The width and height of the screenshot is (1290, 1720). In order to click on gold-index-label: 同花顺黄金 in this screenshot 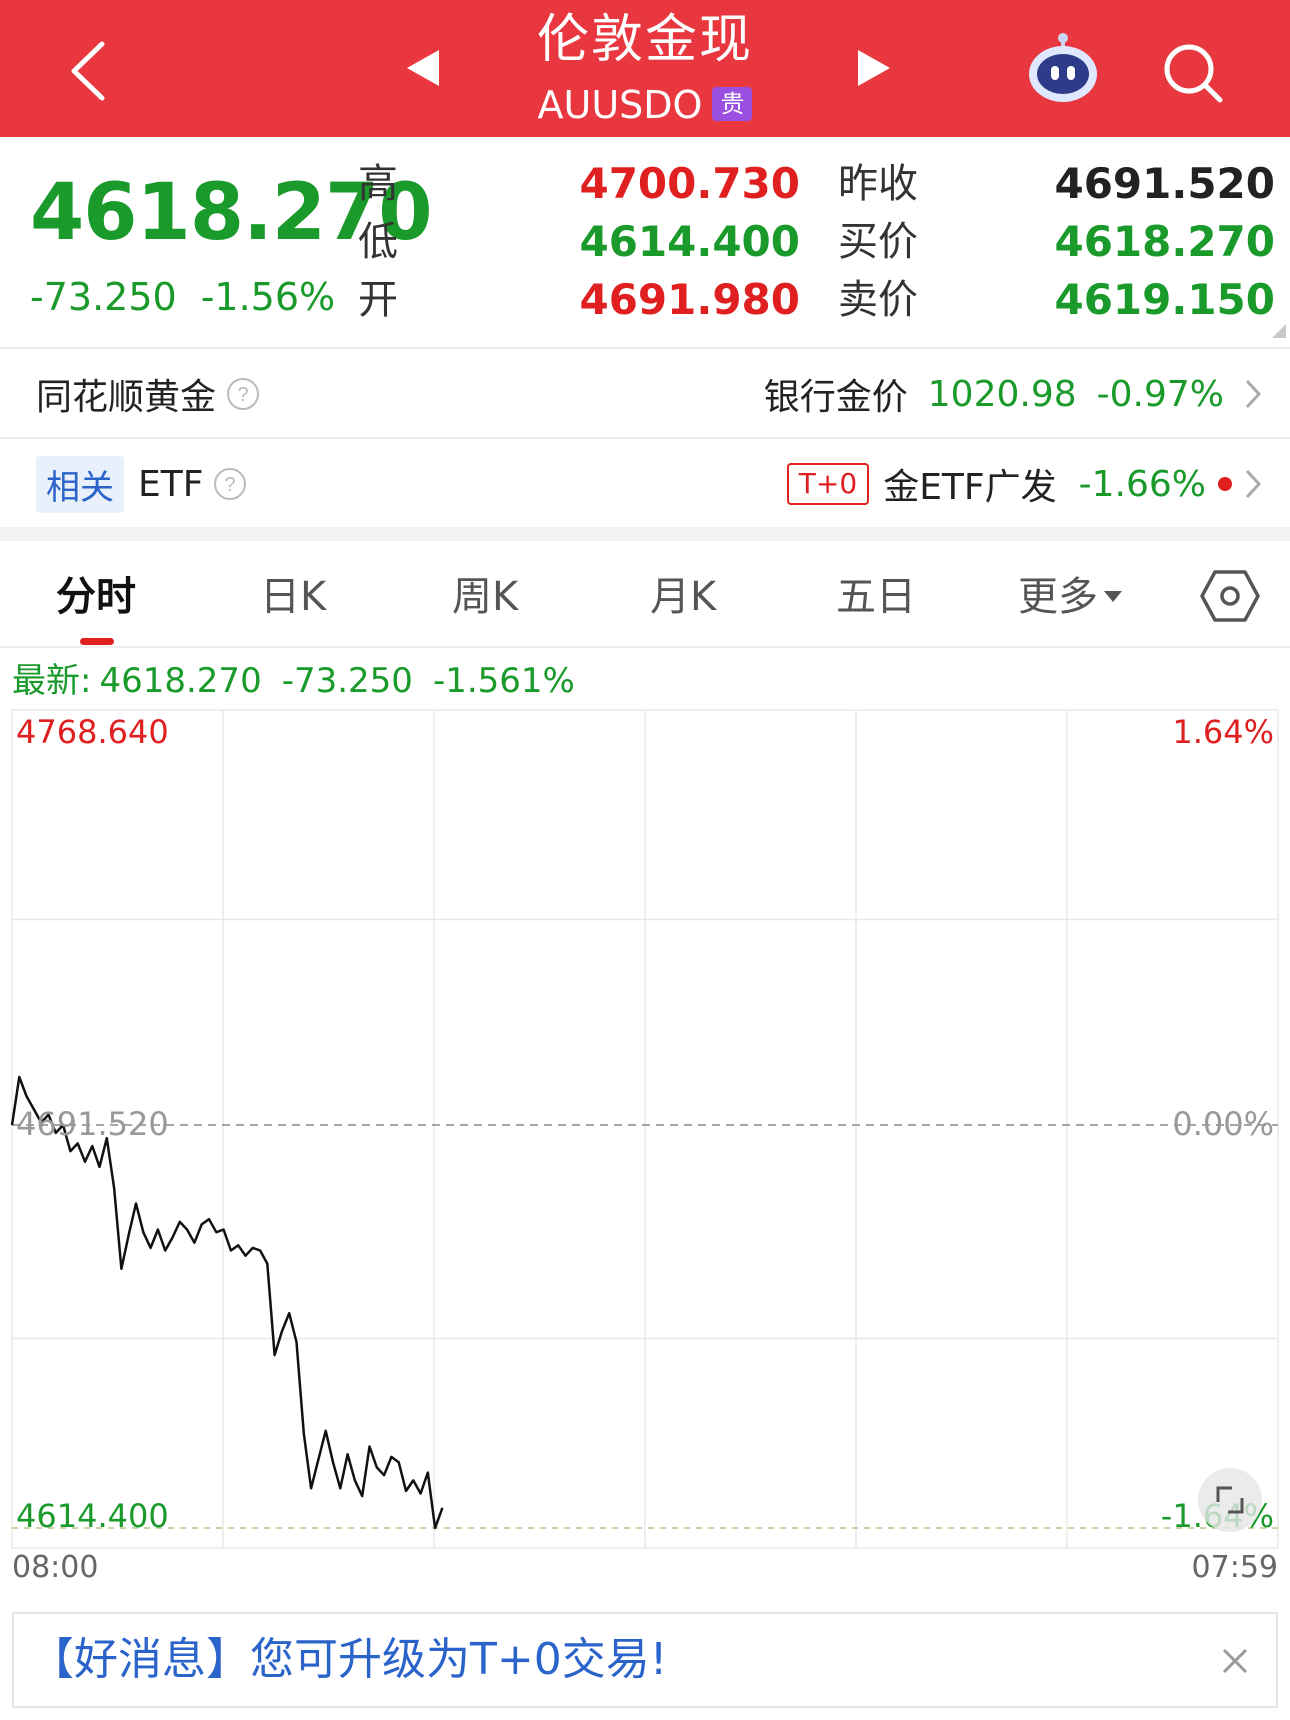, I will do `click(126, 397)`.